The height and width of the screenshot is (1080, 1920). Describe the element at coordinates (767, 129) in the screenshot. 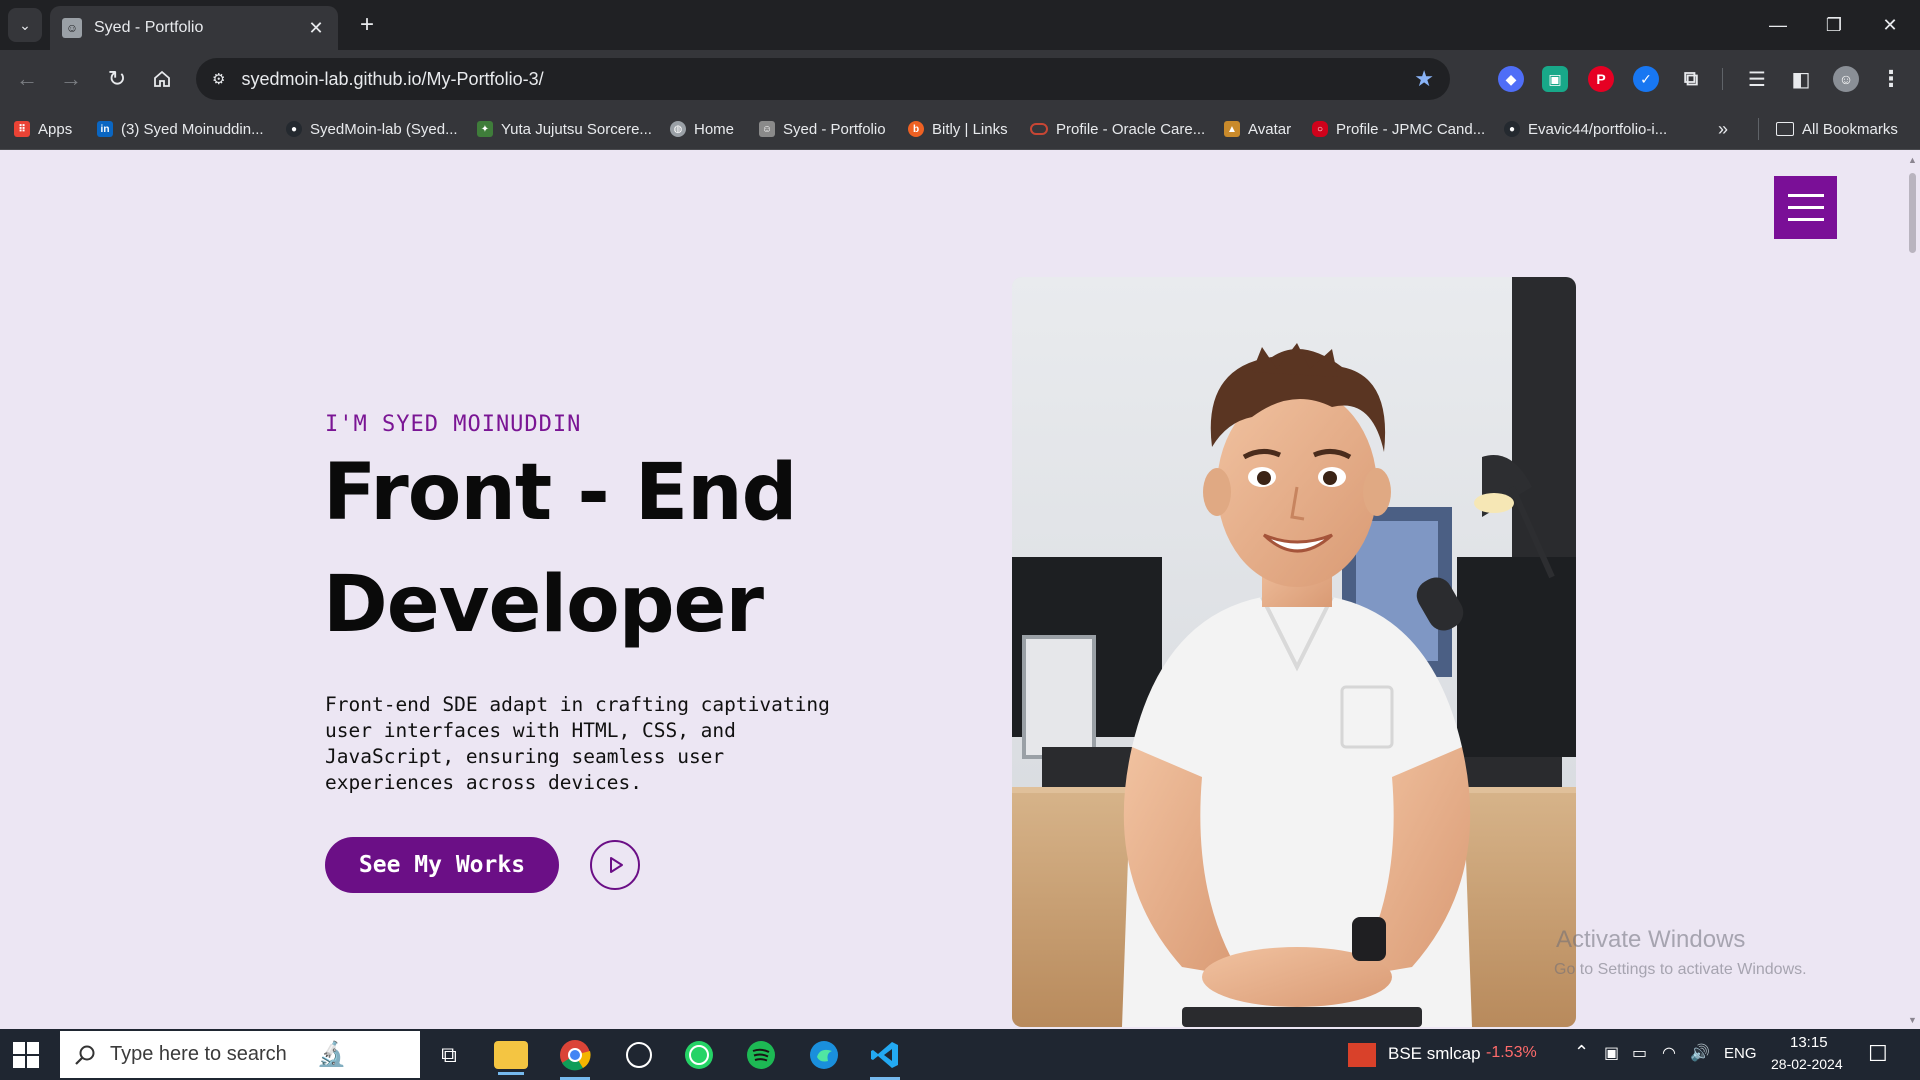

I see `portfolio-icon: ☺` at that location.